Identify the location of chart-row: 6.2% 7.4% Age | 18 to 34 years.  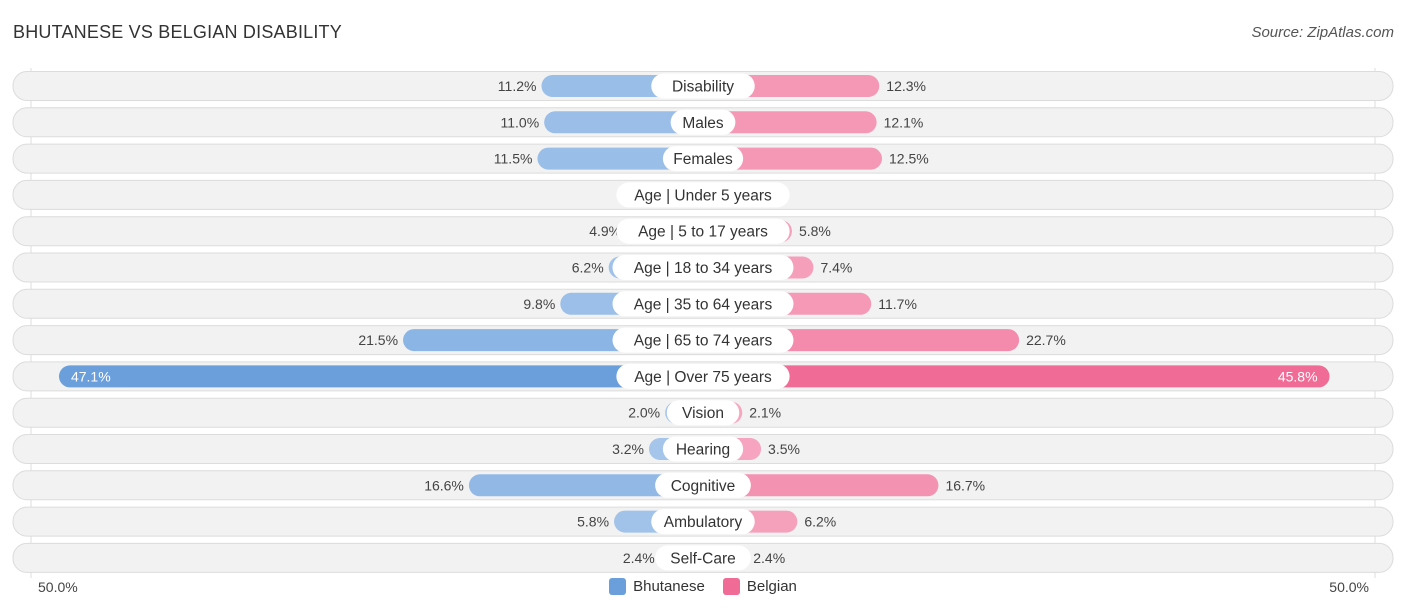
(703, 267).